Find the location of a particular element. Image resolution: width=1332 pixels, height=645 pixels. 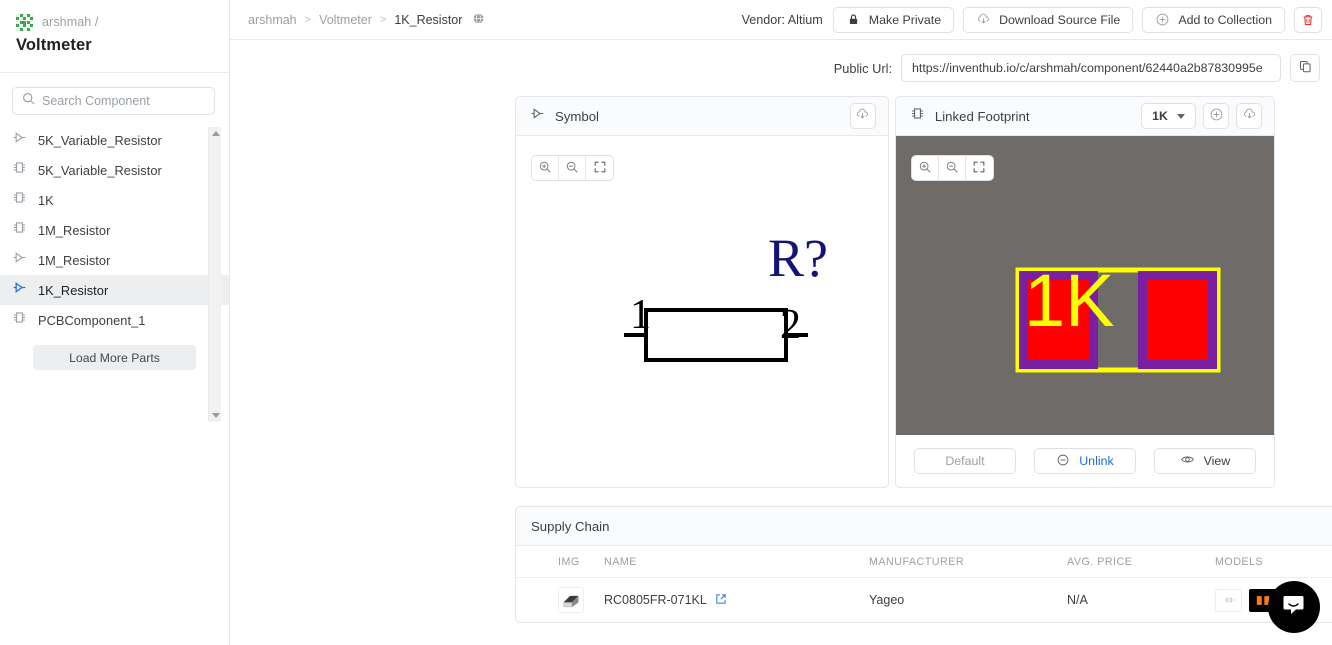

minus-circle-icon is located at coordinates (1063, 461).